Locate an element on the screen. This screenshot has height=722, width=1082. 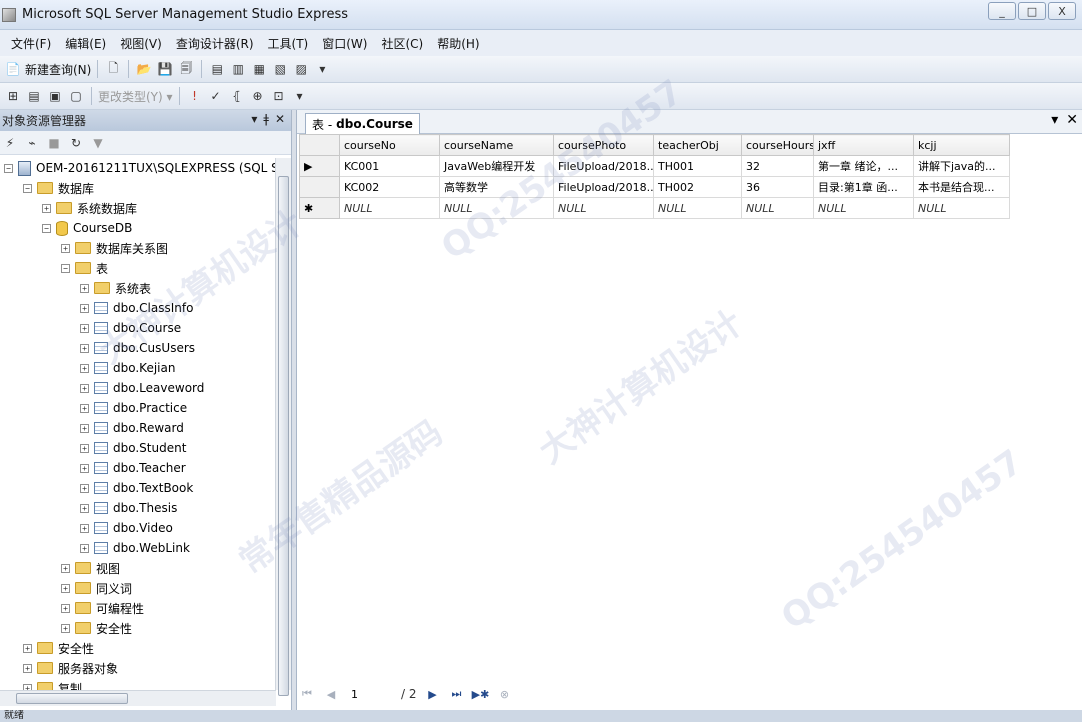
tree-node: + dbo.Kejian is located at coordinates (127, 368).